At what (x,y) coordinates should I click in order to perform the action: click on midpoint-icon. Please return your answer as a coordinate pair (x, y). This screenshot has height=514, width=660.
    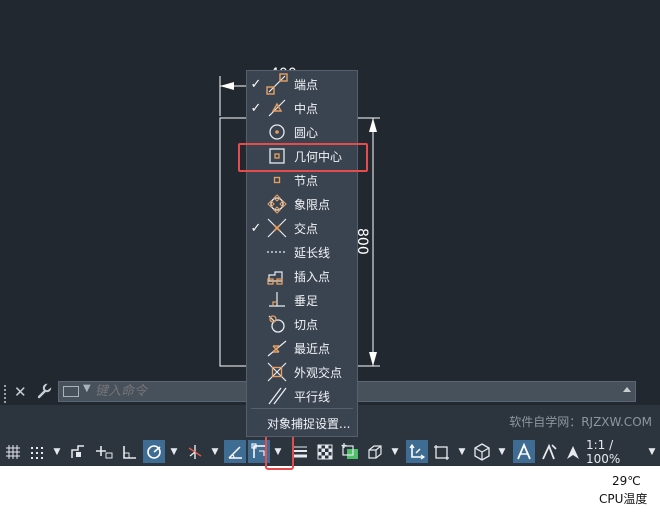
    Looking at the image, I should click on (277, 108).